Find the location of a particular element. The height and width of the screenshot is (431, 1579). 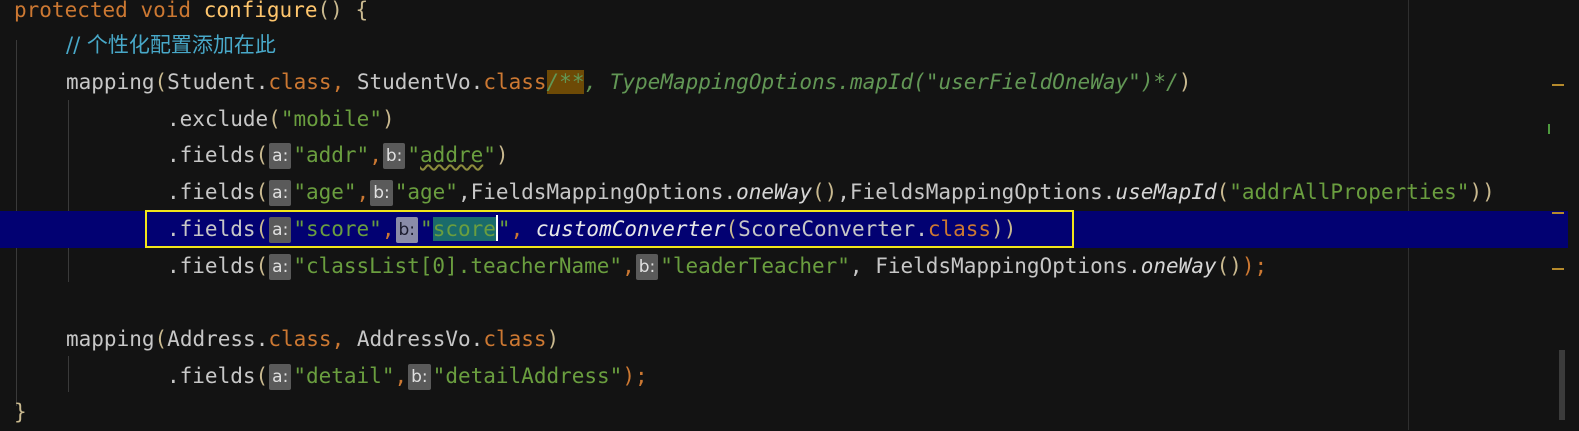

string: "detail" is located at coordinates (344, 376).